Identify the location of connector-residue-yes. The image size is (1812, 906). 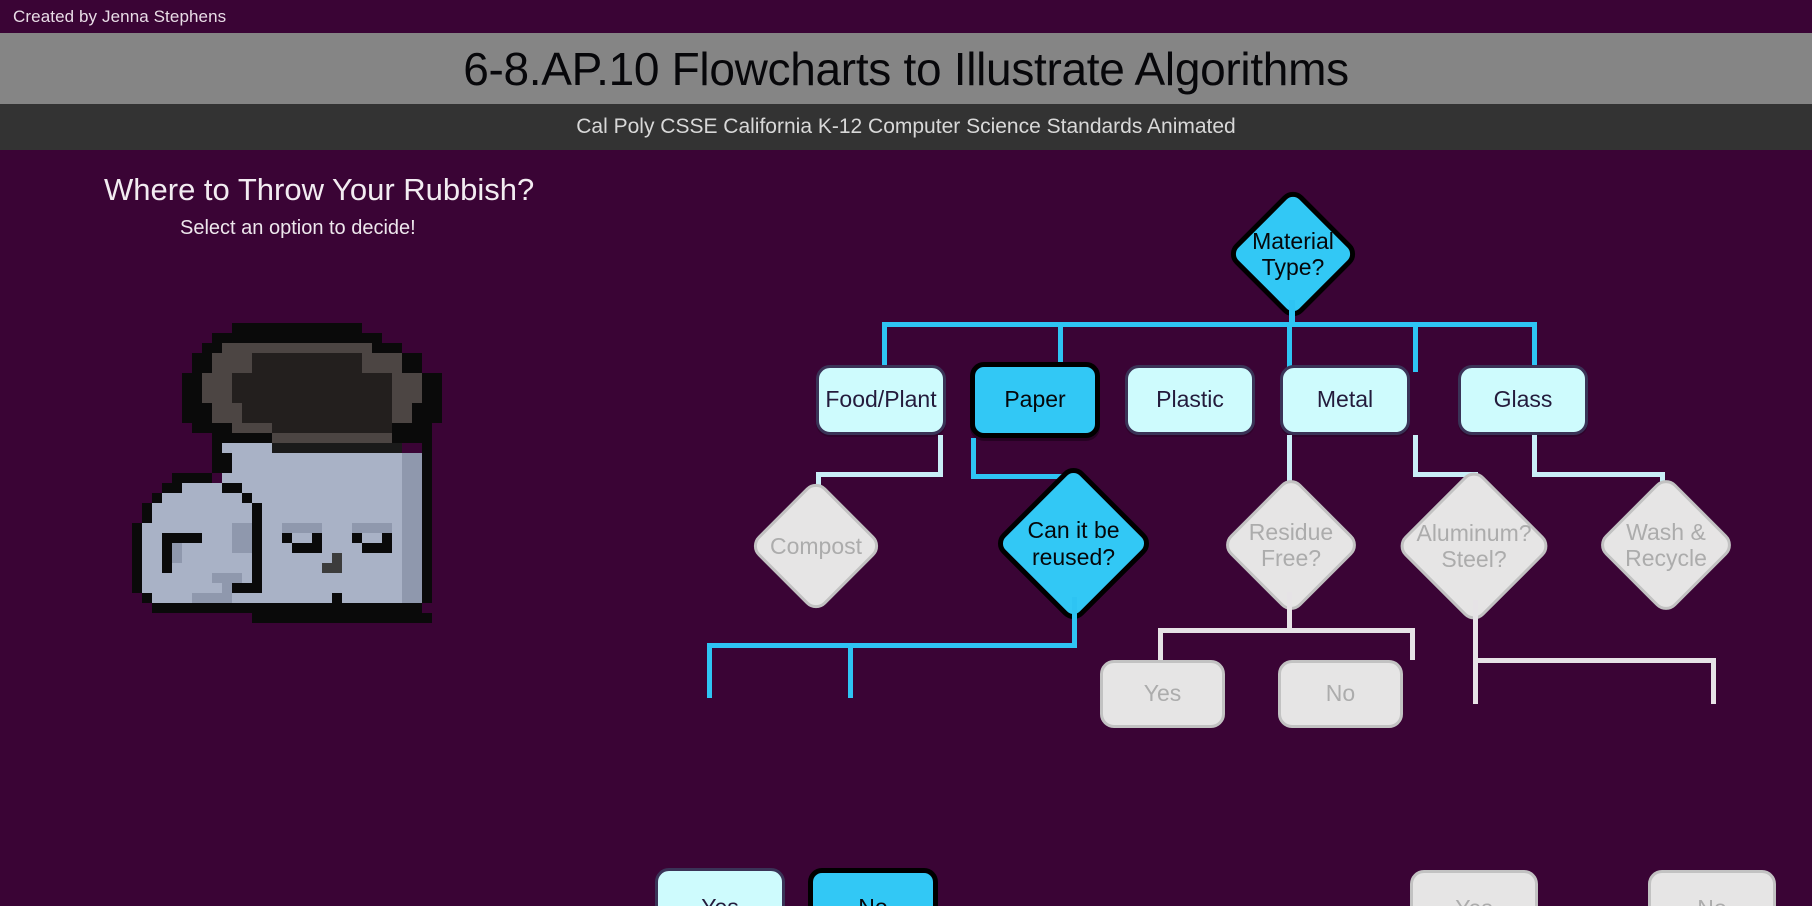
(1160, 644).